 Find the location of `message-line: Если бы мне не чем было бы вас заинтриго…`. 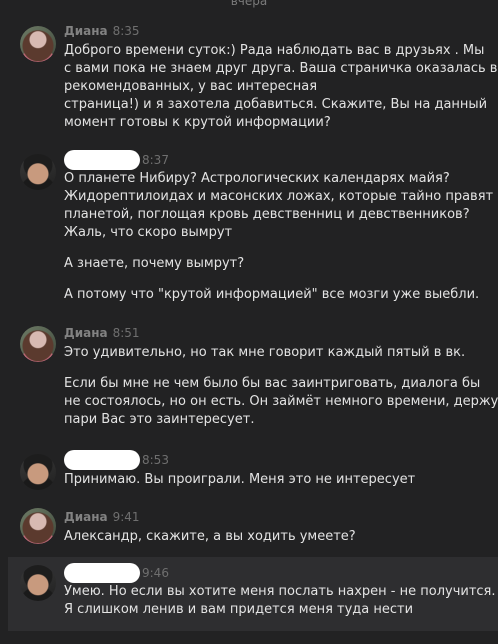

message-line: Если бы мне не чем было бы вас заинтриго… is located at coordinates (272, 383).